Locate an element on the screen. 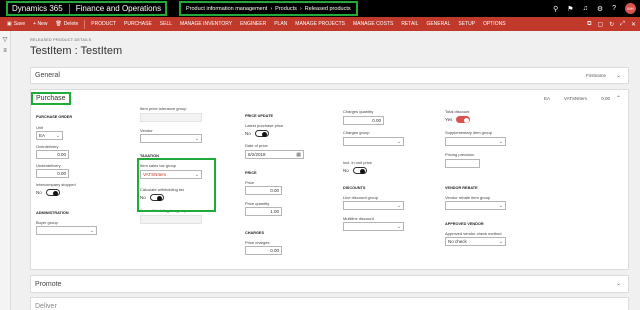 Image resolution: width=640 pixels, height=310 pixels. settings-icon: ⚙ is located at coordinates (600, 9).